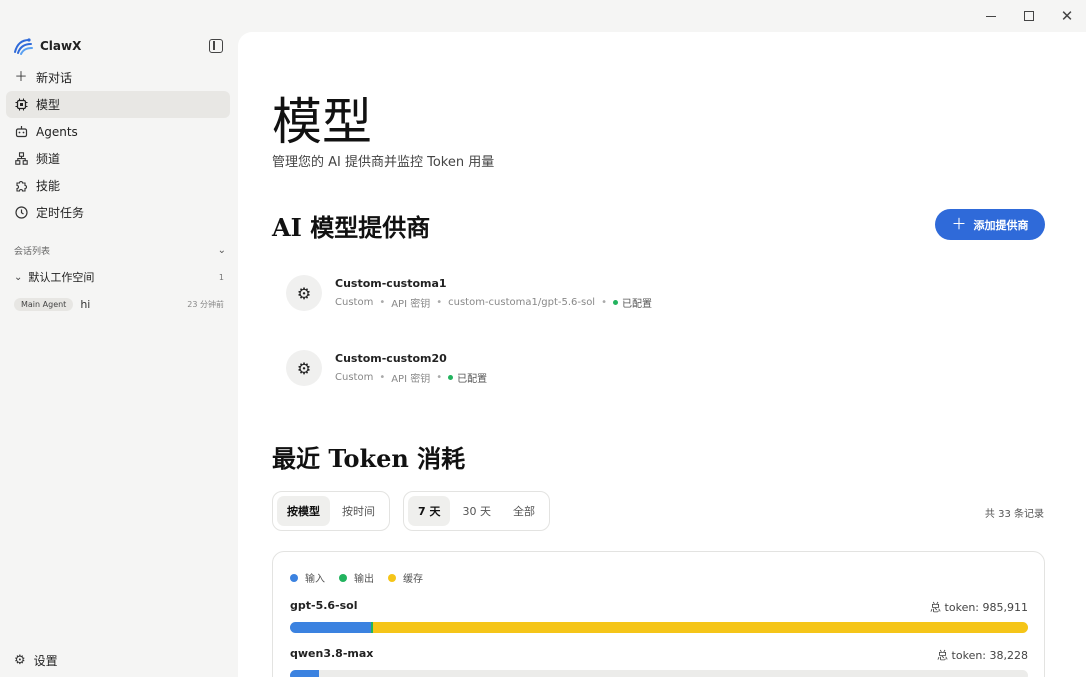 This screenshot has width=1086, height=677. I want to click on legend-output: 输出, so click(356, 577).